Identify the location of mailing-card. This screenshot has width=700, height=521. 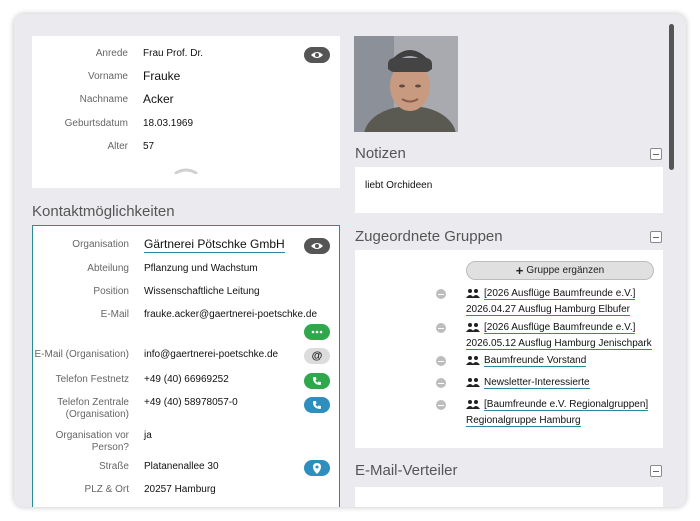
(509, 497).